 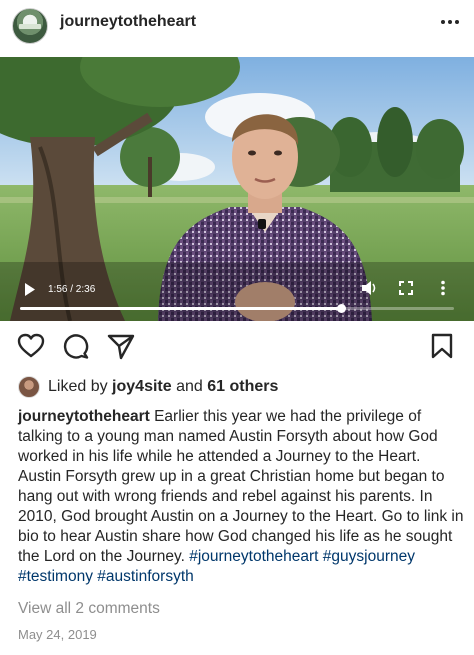 I want to click on play-icon, so click(x=30, y=289).